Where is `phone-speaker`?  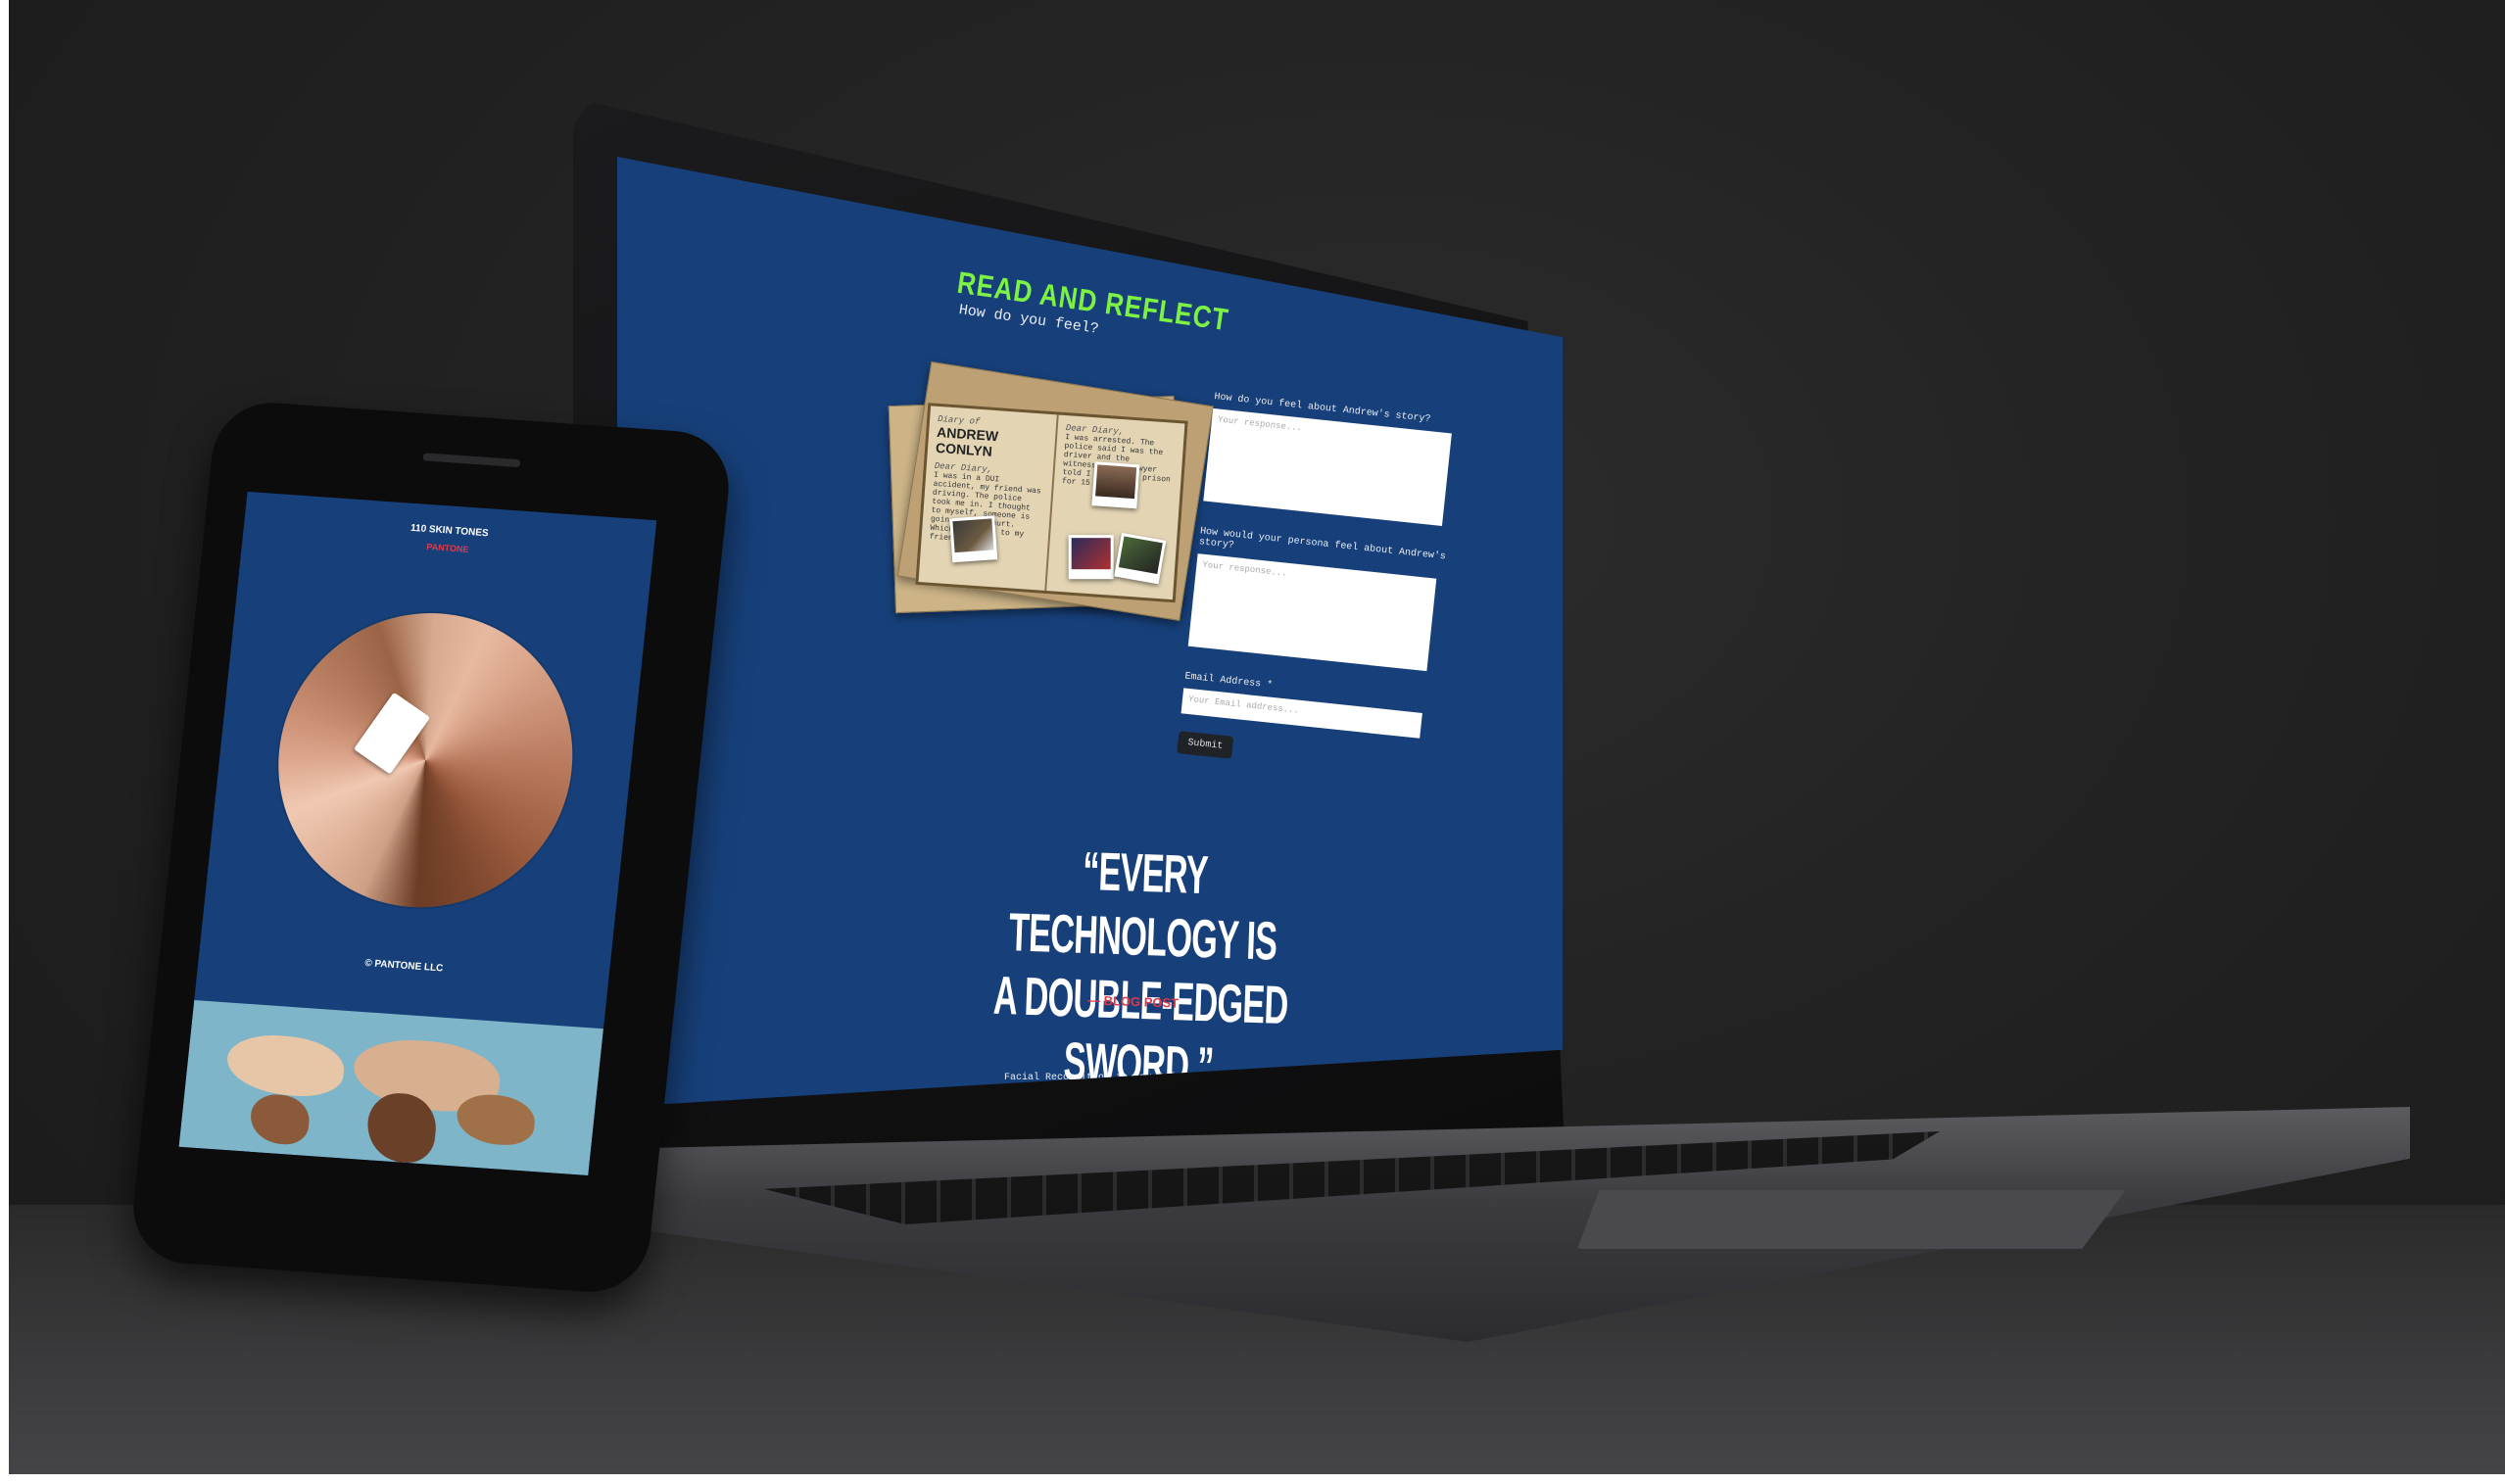 phone-speaker is located at coordinates (472, 460).